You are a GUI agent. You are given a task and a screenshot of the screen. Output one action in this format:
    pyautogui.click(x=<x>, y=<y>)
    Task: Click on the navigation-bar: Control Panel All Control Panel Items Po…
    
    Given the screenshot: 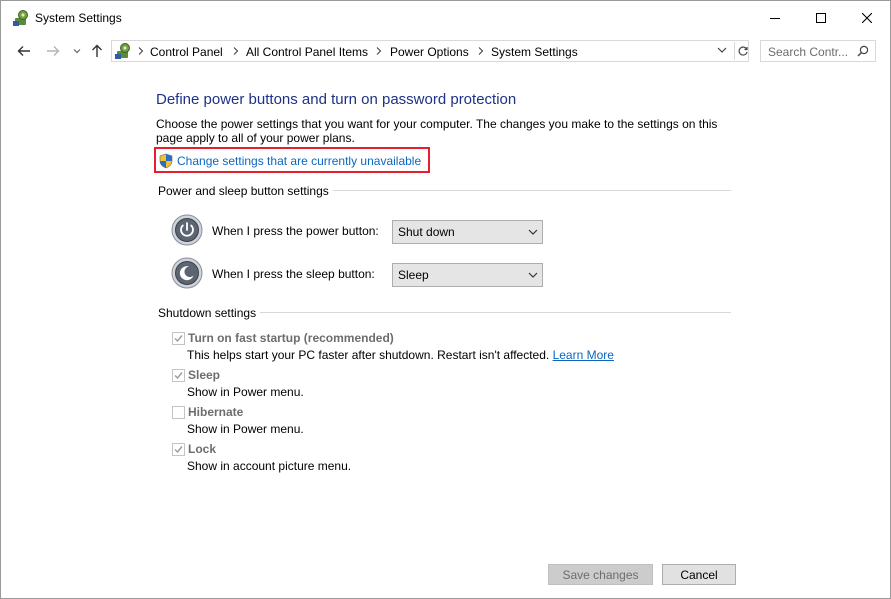 What is the action you would take?
    pyautogui.click(x=445, y=51)
    